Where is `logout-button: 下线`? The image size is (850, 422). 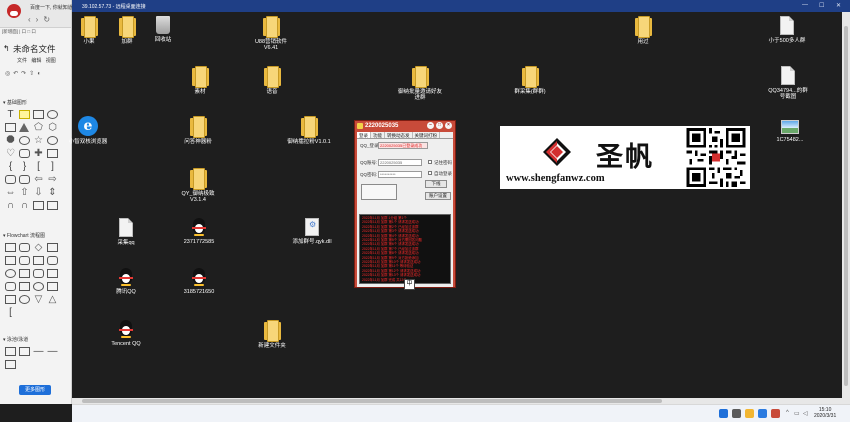 logout-button: 下线 is located at coordinates (436, 184).